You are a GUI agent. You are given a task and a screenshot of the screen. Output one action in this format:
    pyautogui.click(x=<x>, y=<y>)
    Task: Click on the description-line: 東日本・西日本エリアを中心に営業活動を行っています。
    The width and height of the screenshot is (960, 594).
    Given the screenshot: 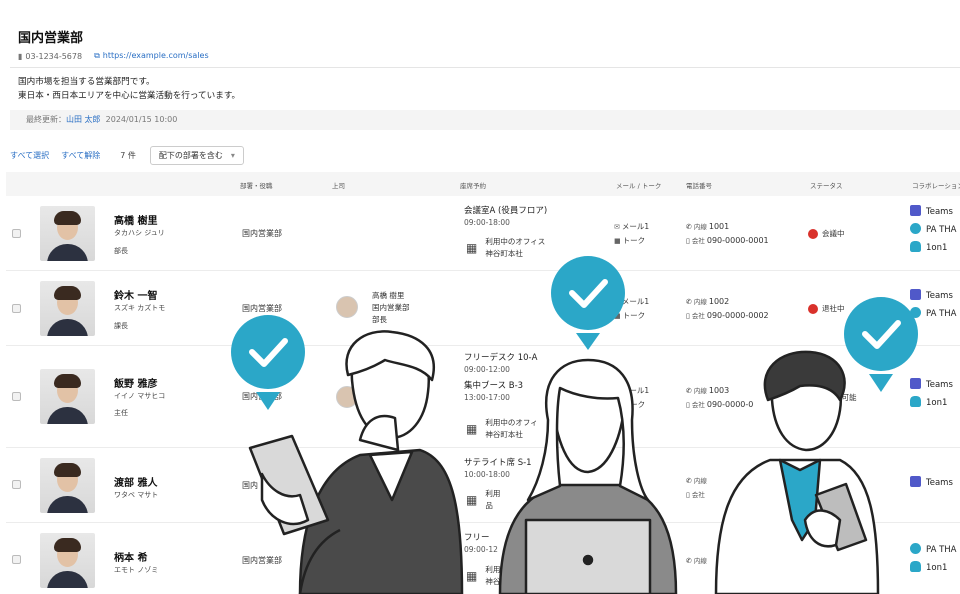 What is the action you would take?
    pyautogui.click(x=129, y=96)
    